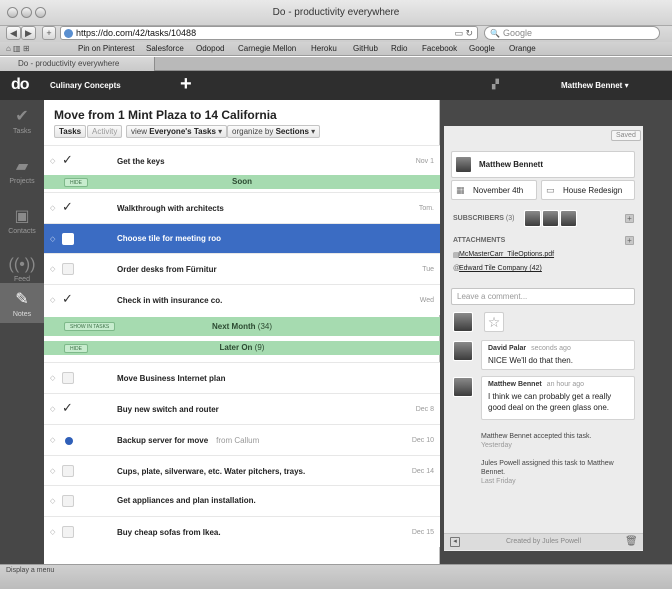 This screenshot has width=672, height=589. I want to click on show-in-tasks-button: SHOW IN TASKS, so click(90, 326).